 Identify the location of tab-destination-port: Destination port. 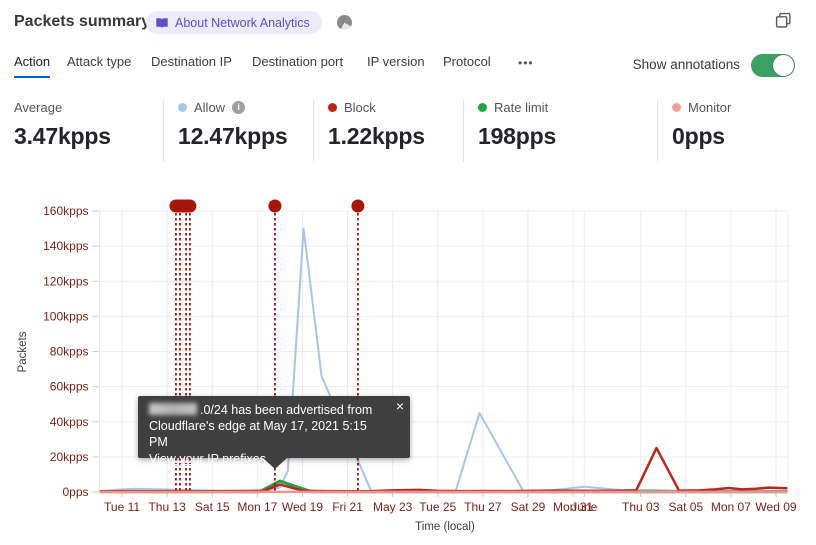
(297, 66).